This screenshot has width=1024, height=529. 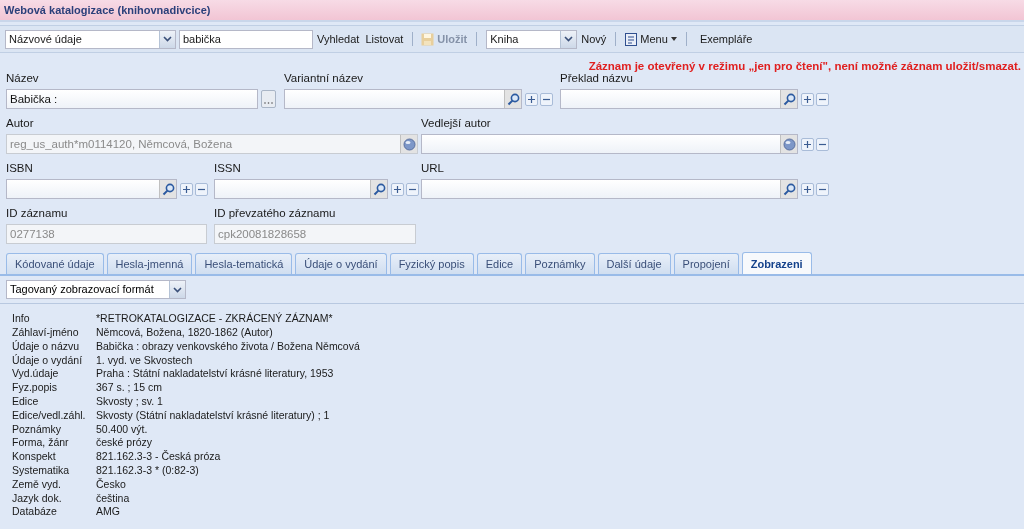 What do you see at coordinates (184, 333) in the screenshot?
I see `record-value: Němcová, Božena, 1820-1862 (Autor)` at bounding box center [184, 333].